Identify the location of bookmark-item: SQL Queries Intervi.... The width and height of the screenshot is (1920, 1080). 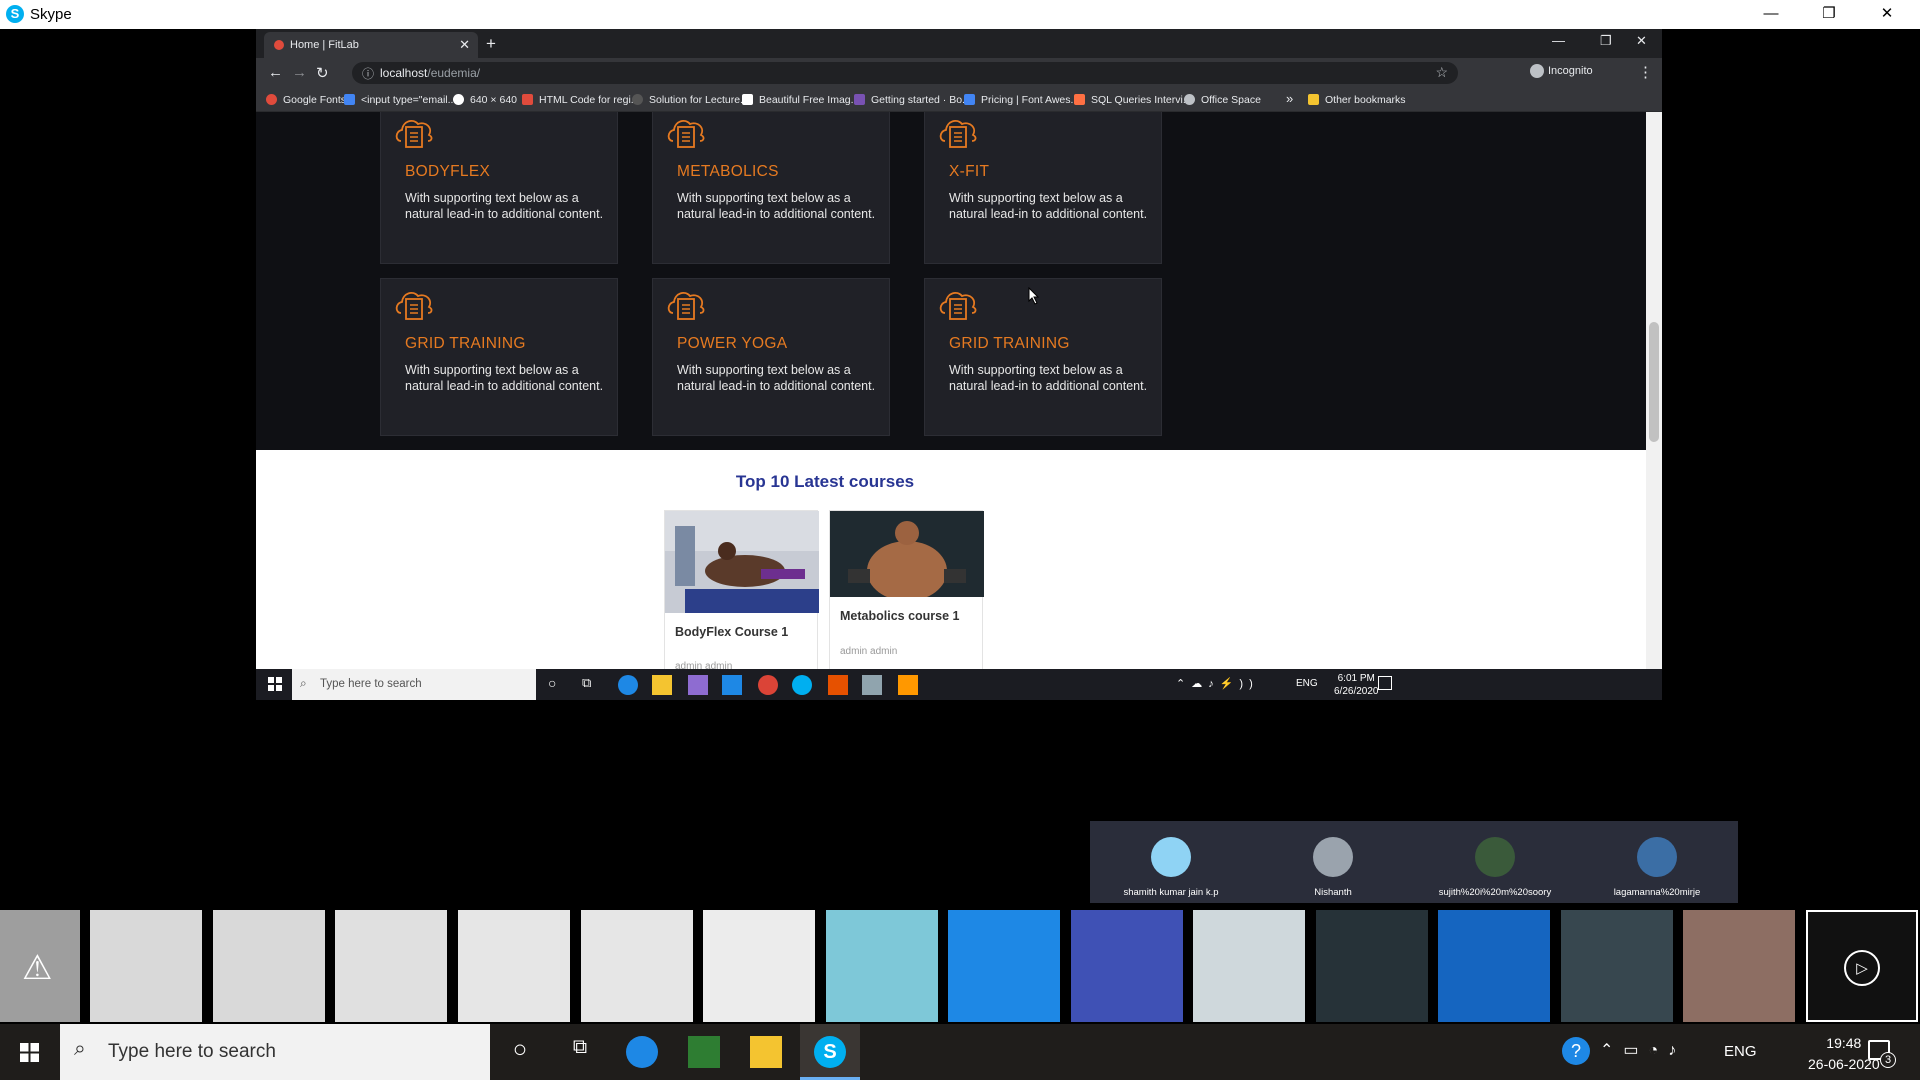
(1133, 100).